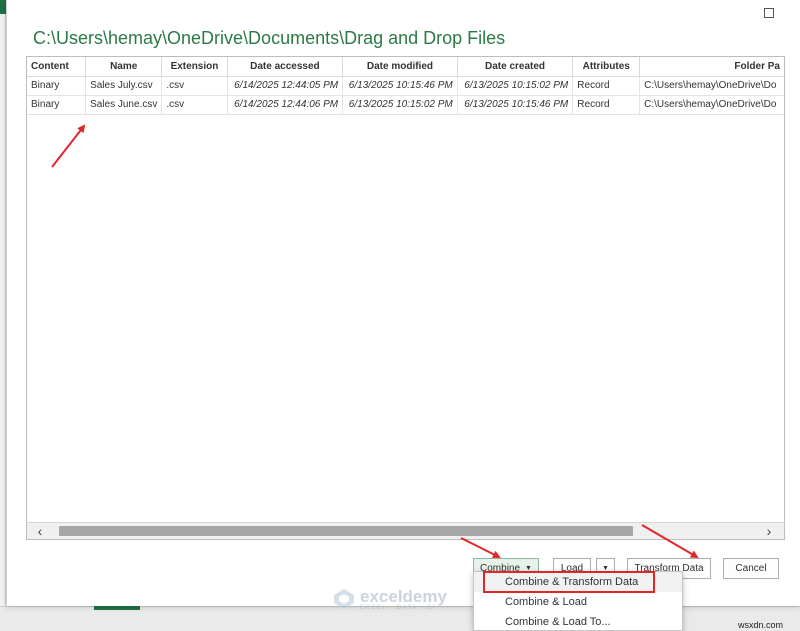  What do you see at coordinates (344, 599) in the screenshot?
I see `exceldemy-logo-icon` at bounding box center [344, 599].